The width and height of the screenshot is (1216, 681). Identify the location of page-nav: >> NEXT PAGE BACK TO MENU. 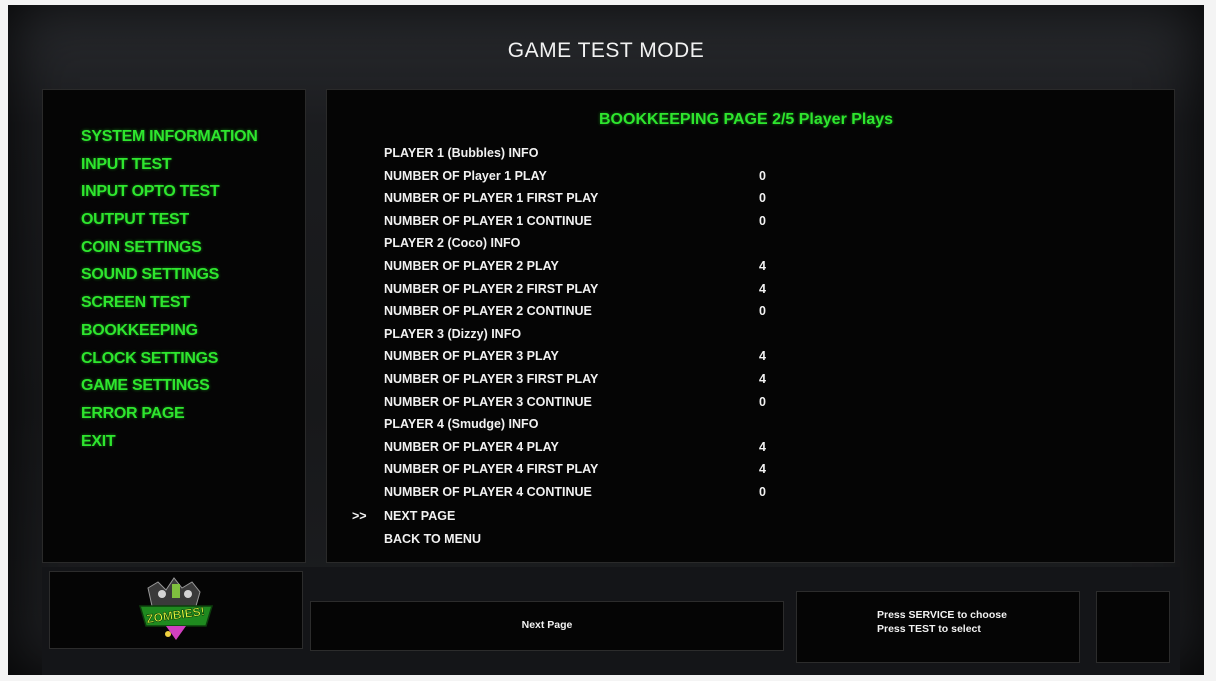
(527, 527).